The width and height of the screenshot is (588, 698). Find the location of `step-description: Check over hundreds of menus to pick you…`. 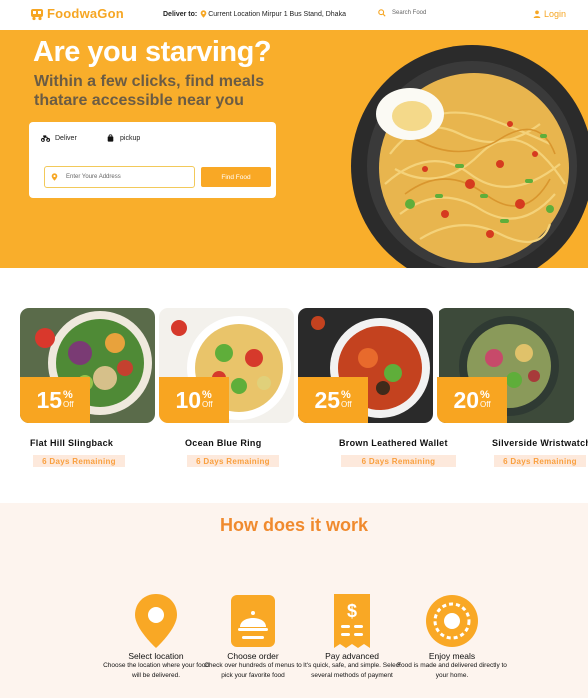

step-description: Check over hundreds of menus to pick you… is located at coordinates (253, 670).